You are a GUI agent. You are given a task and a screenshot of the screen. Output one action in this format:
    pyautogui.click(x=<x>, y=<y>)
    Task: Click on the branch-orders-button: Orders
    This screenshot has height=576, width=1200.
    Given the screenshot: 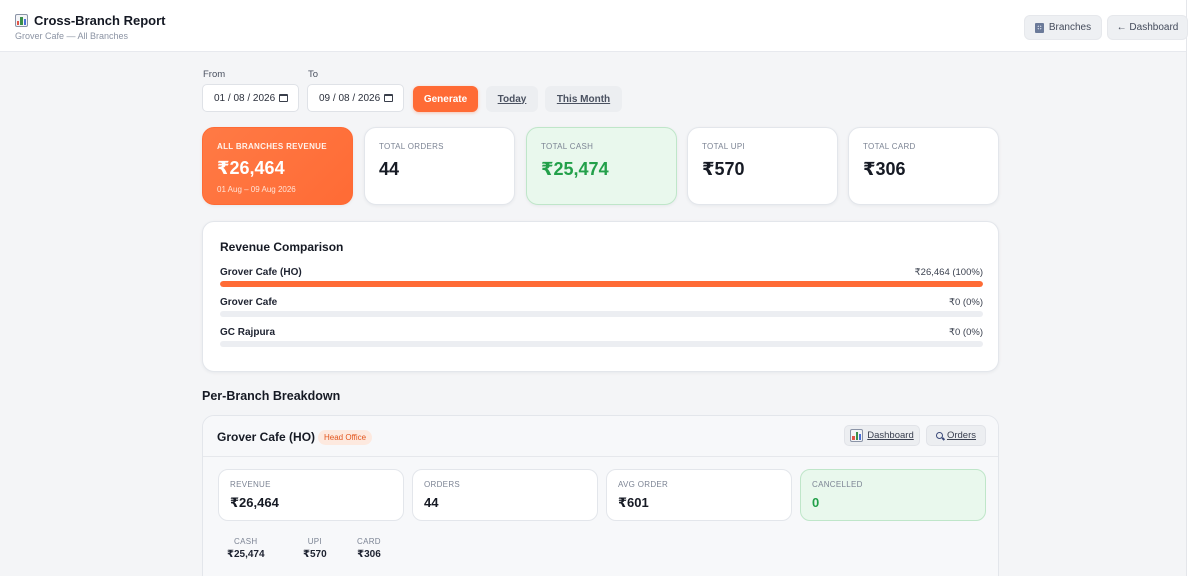 What is the action you would take?
    pyautogui.click(x=956, y=435)
    